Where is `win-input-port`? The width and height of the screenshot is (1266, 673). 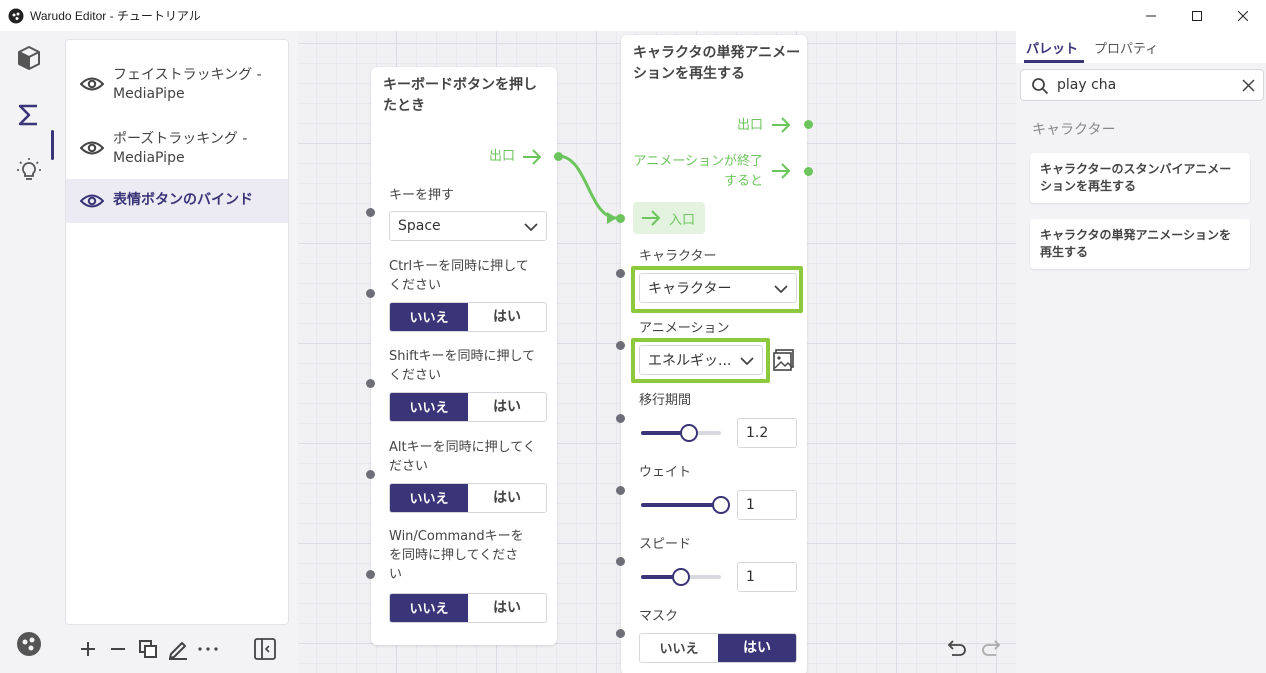
win-input-port is located at coordinates (370, 574).